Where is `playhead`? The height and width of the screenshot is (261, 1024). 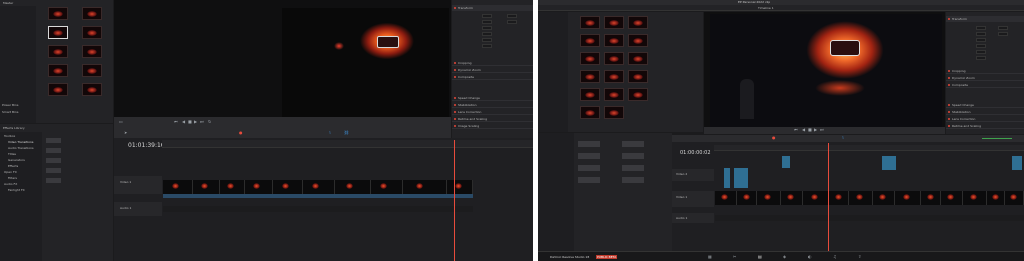
playhead is located at coordinates (828, 197).